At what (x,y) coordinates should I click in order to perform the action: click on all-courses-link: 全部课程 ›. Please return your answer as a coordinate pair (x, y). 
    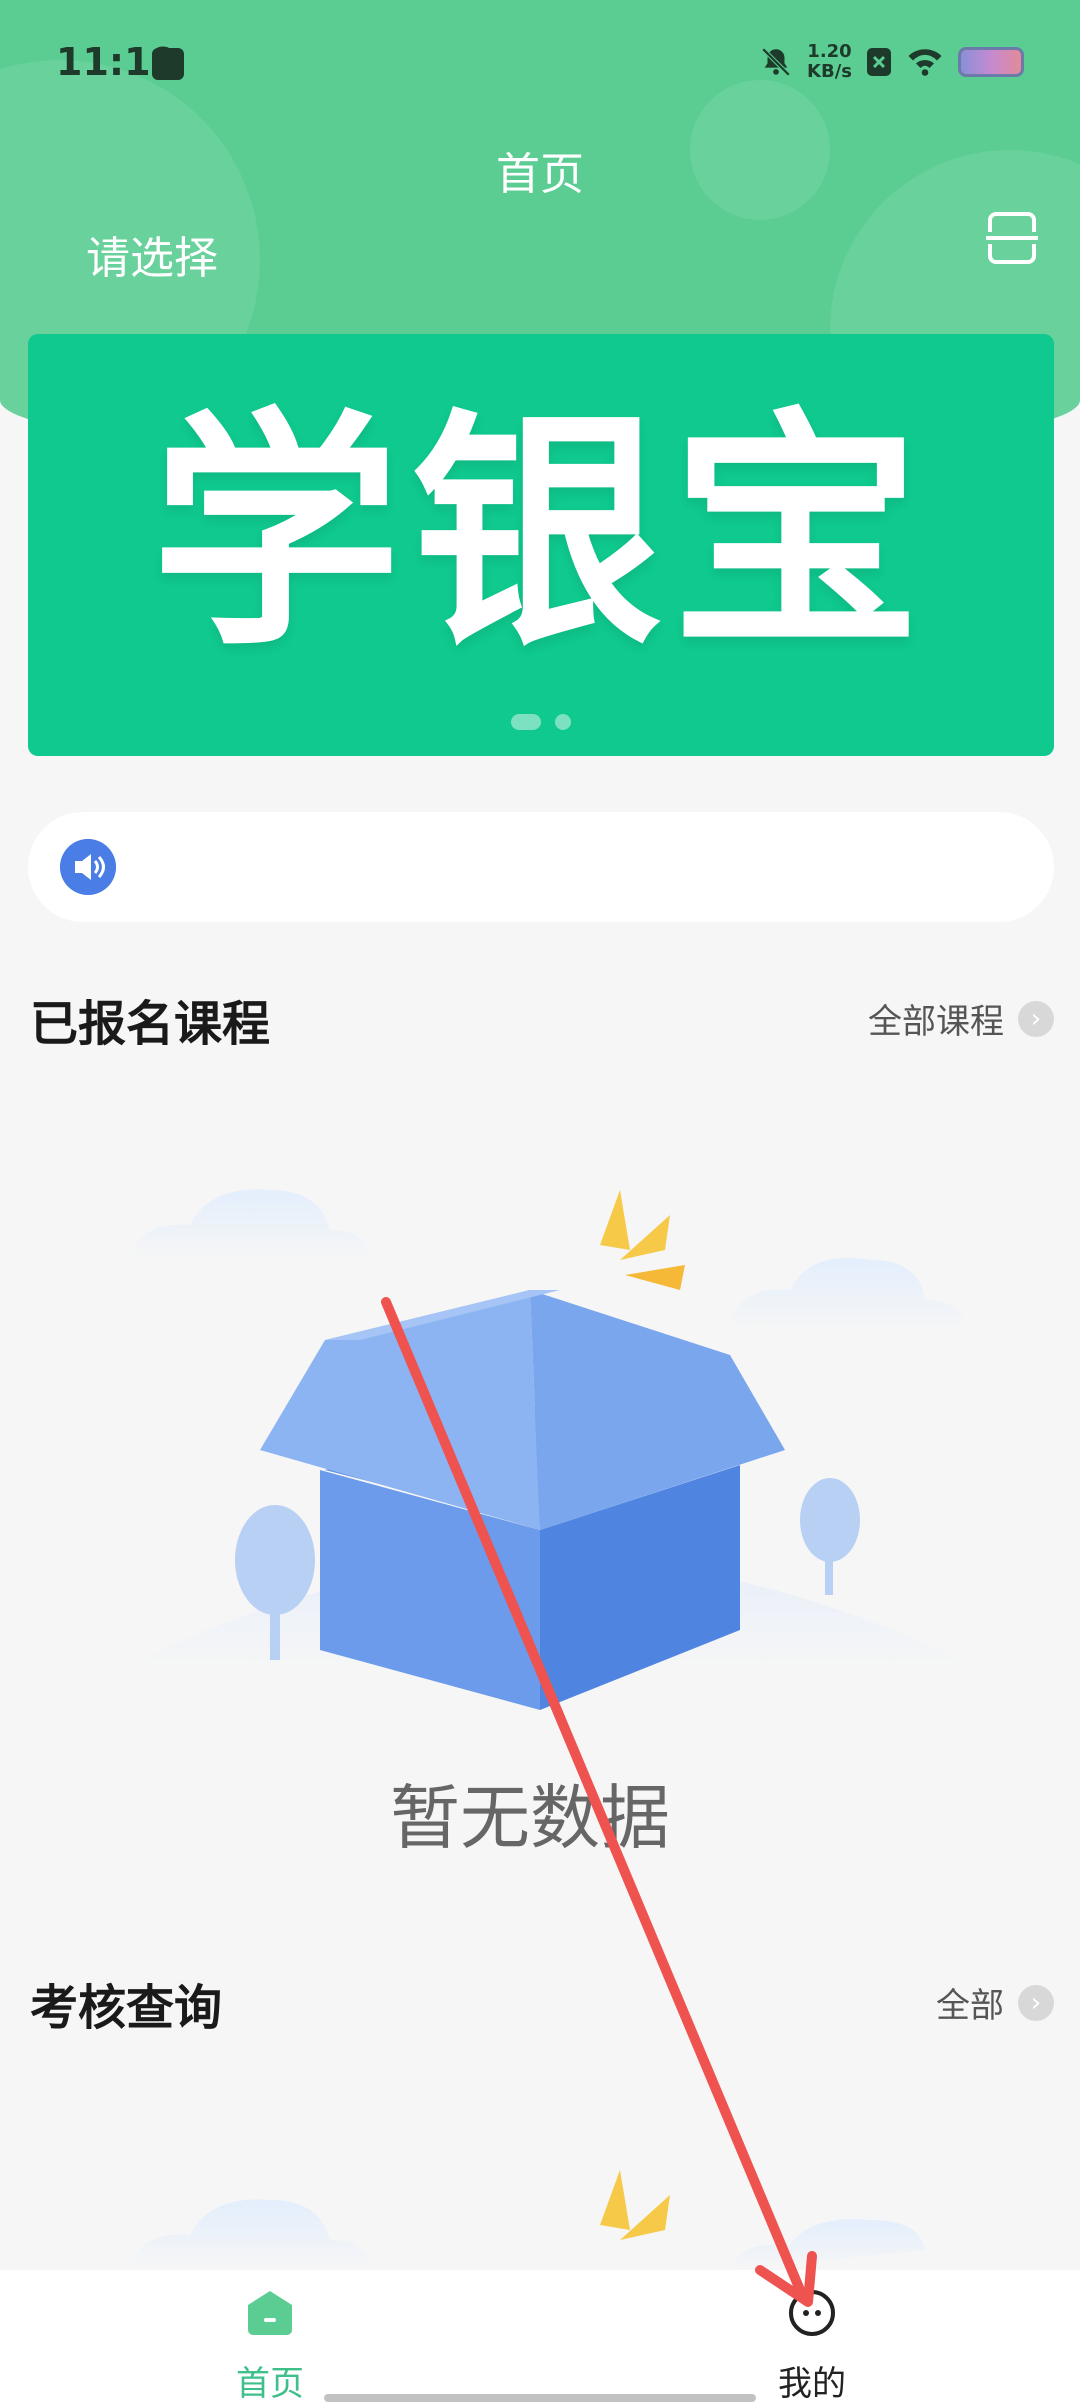
    Looking at the image, I should click on (961, 1018).